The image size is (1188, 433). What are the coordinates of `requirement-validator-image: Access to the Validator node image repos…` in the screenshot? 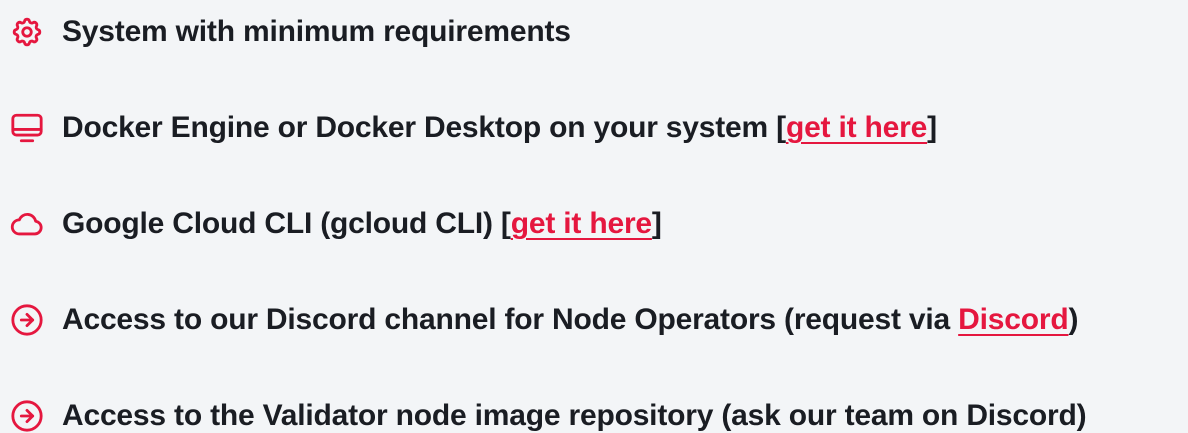 It's located at (548, 414).